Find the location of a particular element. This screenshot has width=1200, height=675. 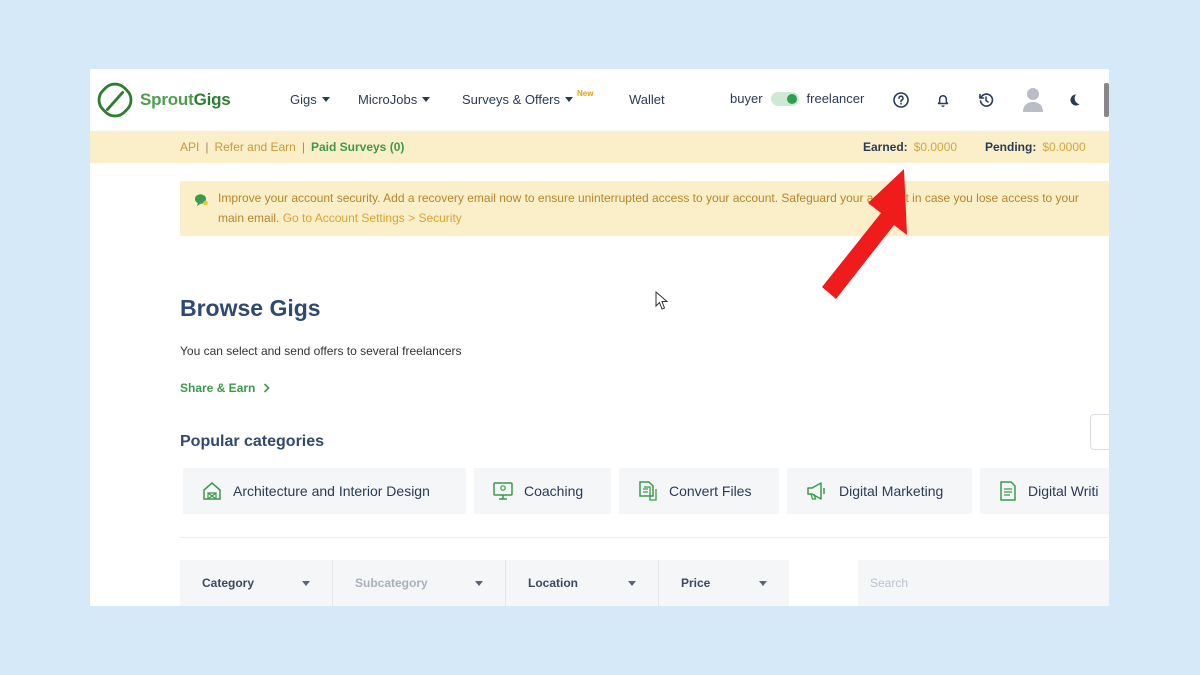

earned-value: $0.0000 is located at coordinates (935, 147).